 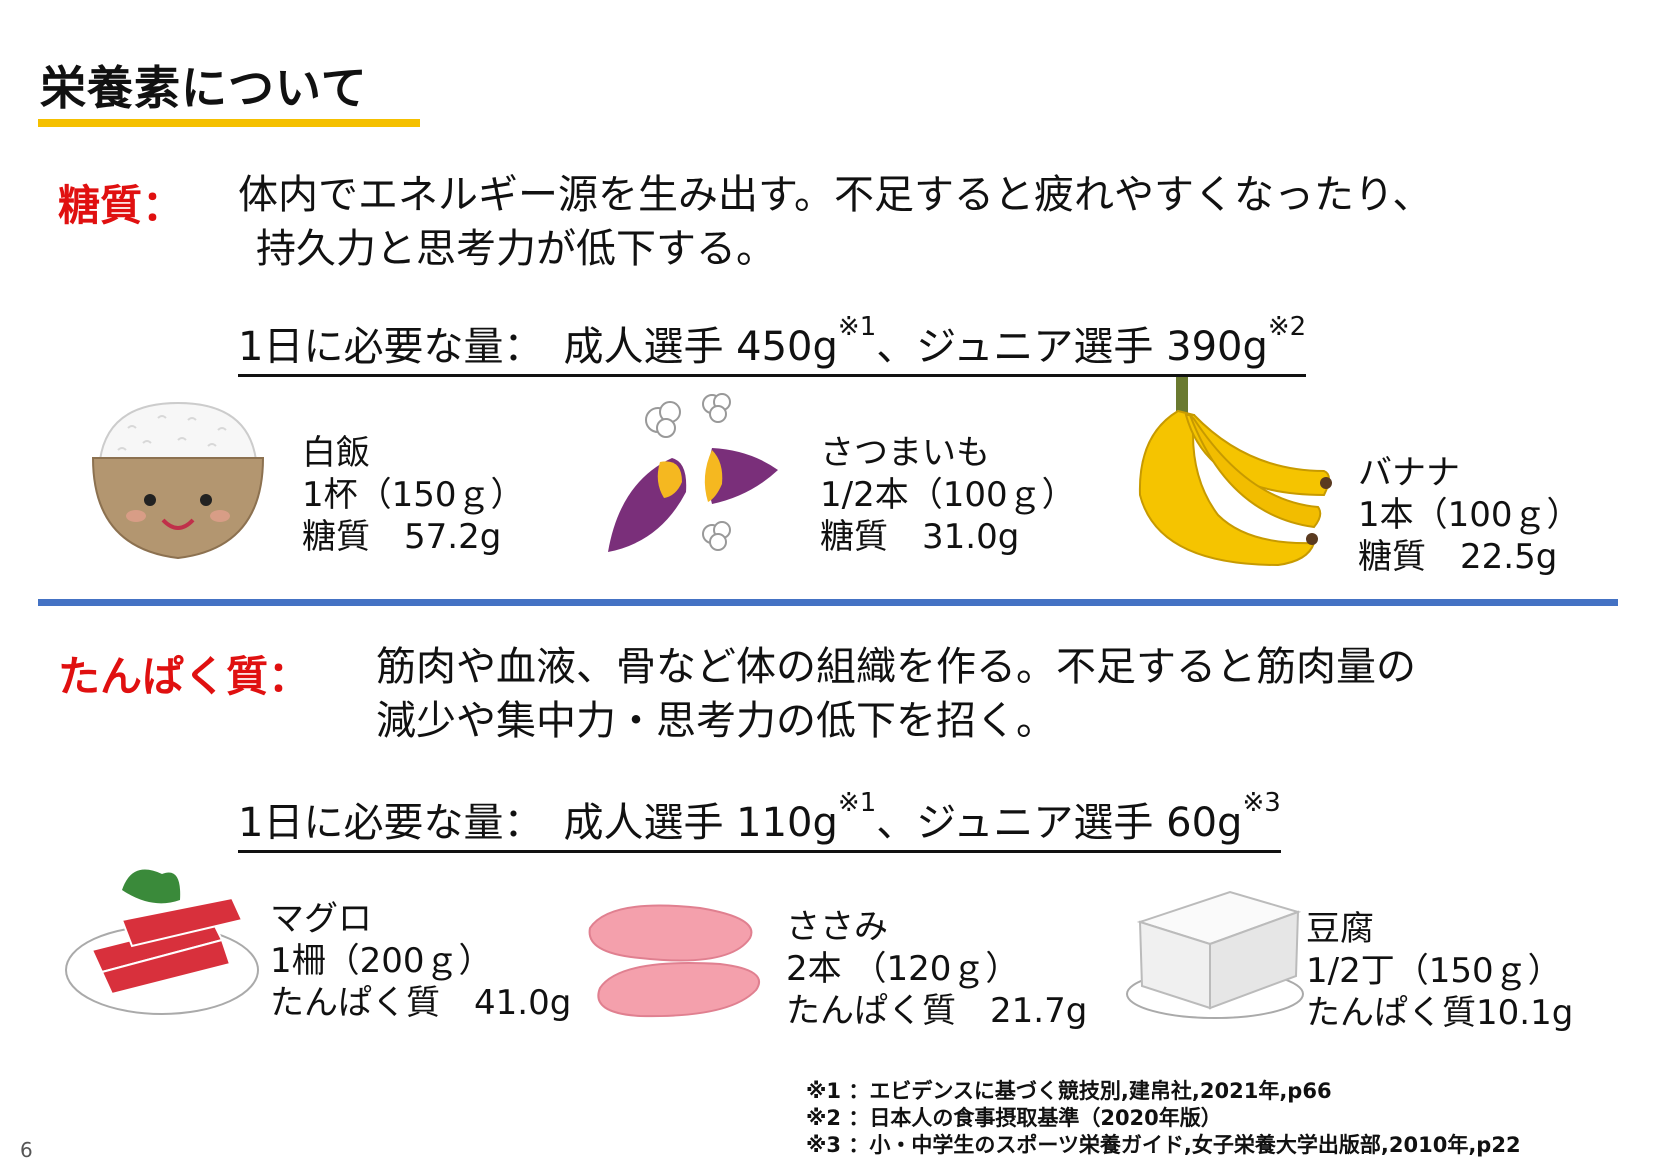 What do you see at coordinates (674, 961) in the screenshot?
I see `chicken-tender-icon` at bounding box center [674, 961].